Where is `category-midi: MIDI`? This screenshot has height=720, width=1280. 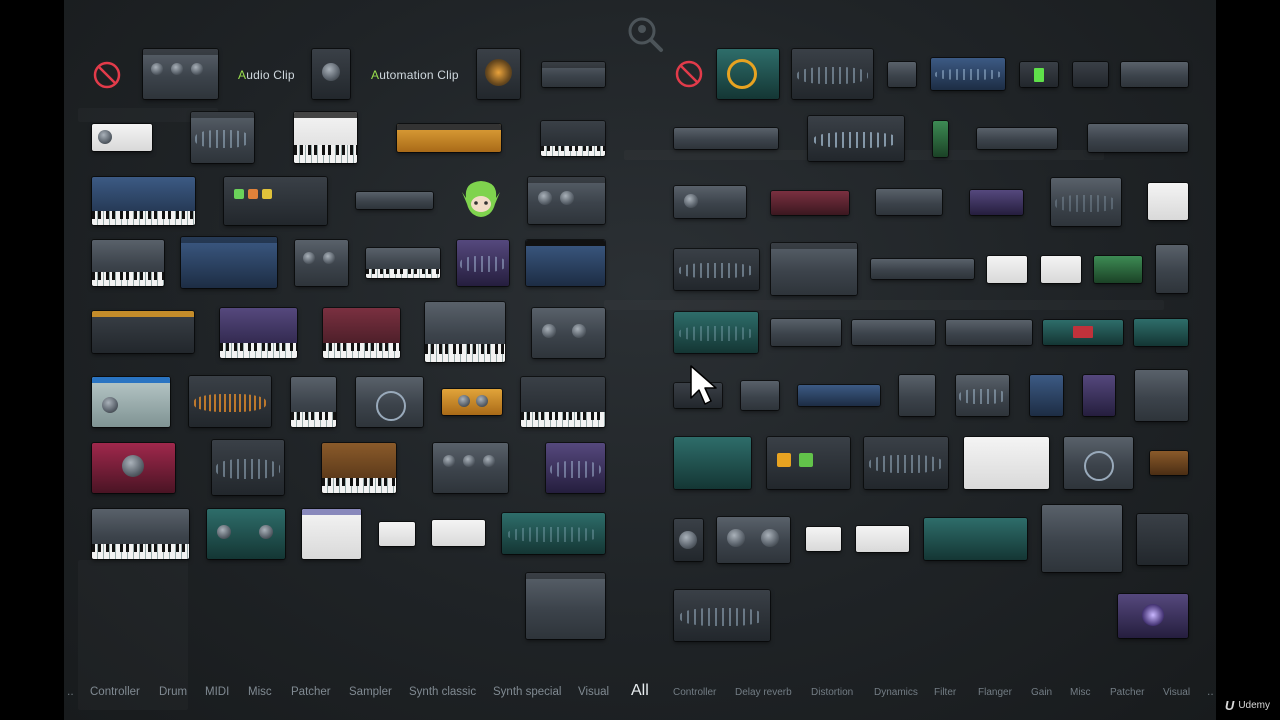 category-midi: MIDI is located at coordinates (217, 692).